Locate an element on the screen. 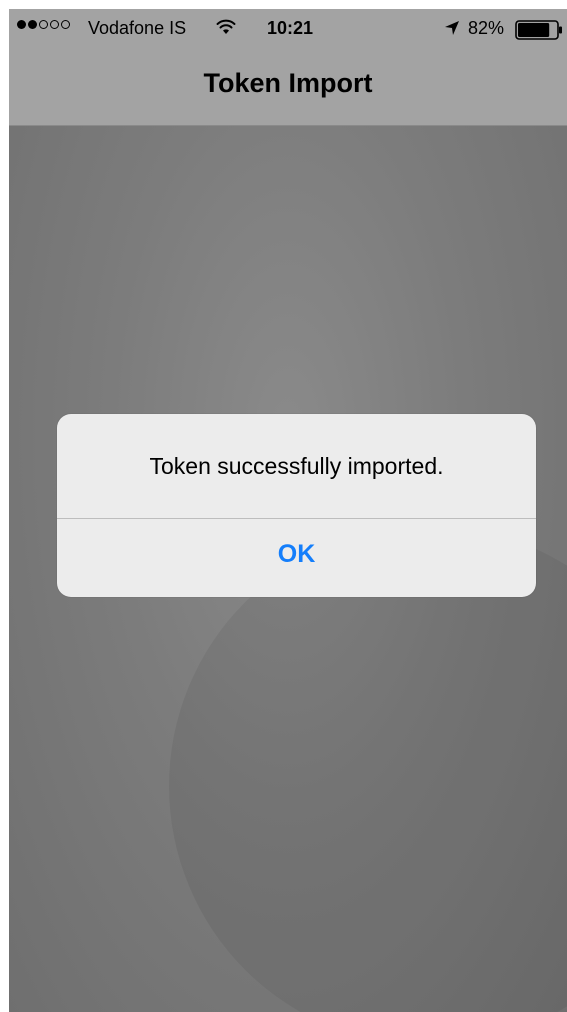 The height and width of the screenshot is (1012, 567). battery-percent: 82% is located at coordinates (486, 28).